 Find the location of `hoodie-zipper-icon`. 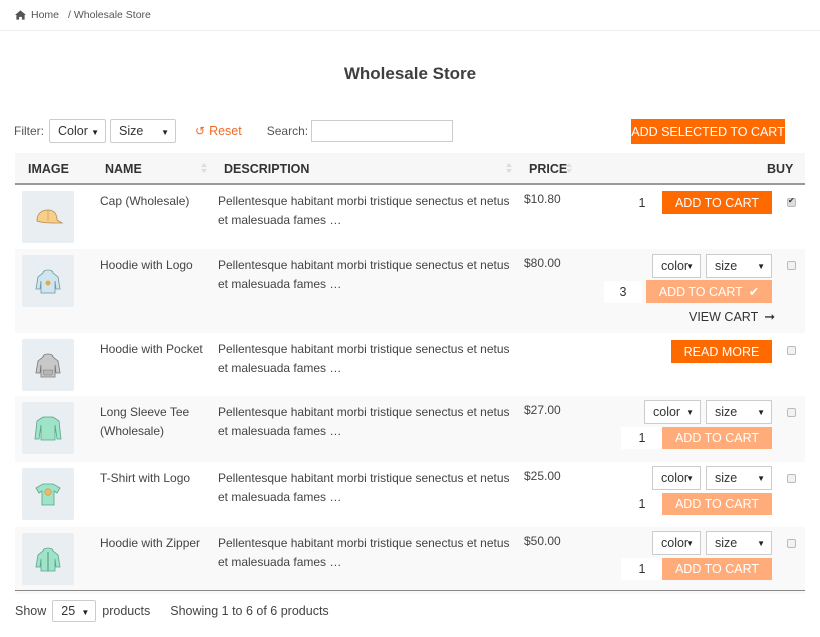

hoodie-zipper-icon is located at coordinates (48, 559).